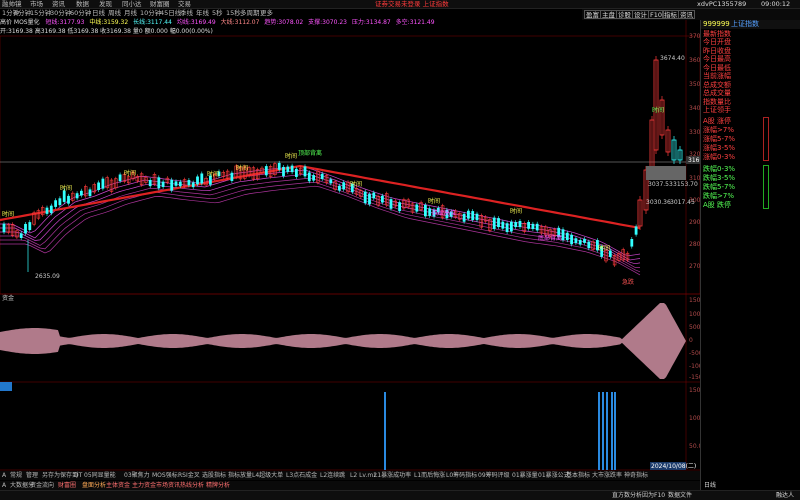  What do you see at coordinates (724, 205) in the screenshot?
I see `stat-value: 跌停` at bounding box center [724, 205].